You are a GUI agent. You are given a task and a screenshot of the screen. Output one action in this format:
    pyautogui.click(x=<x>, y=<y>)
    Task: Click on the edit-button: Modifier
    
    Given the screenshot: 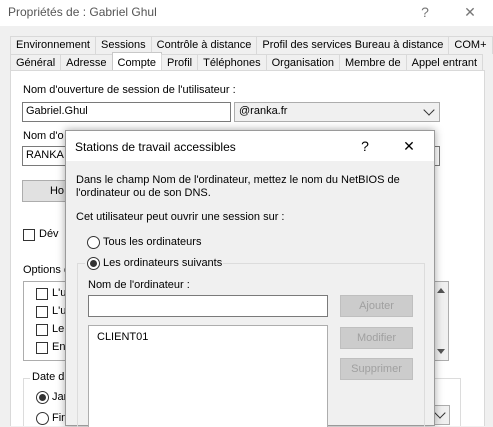 What is the action you would take?
    pyautogui.click(x=376, y=338)
    